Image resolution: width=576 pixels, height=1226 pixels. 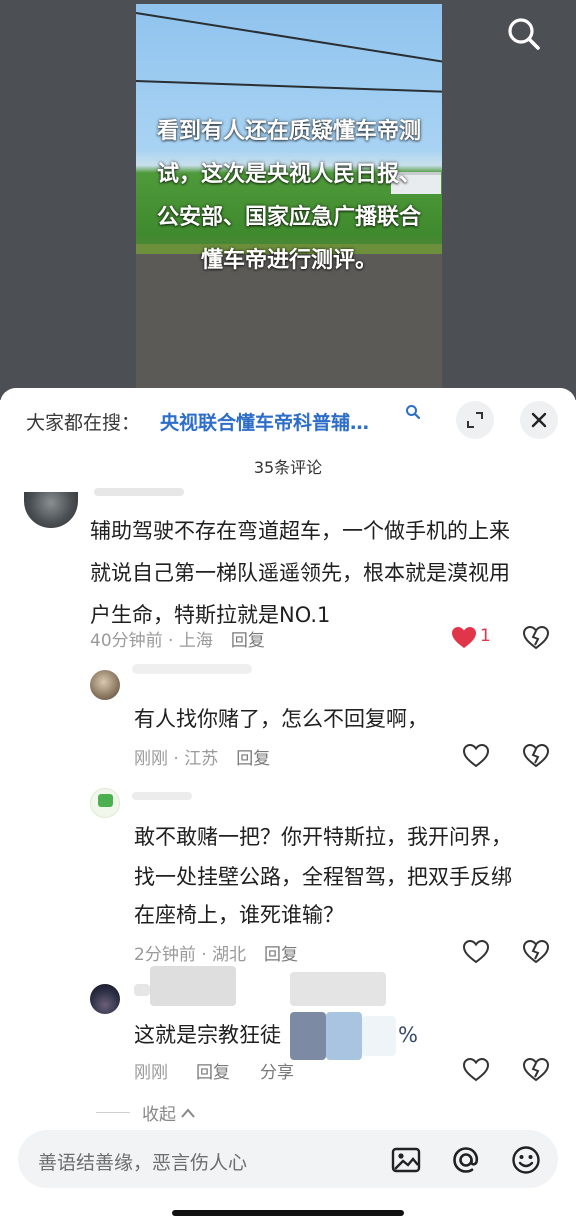 I want to click on comment-count: 35条评论, so click(x=288, y=467).